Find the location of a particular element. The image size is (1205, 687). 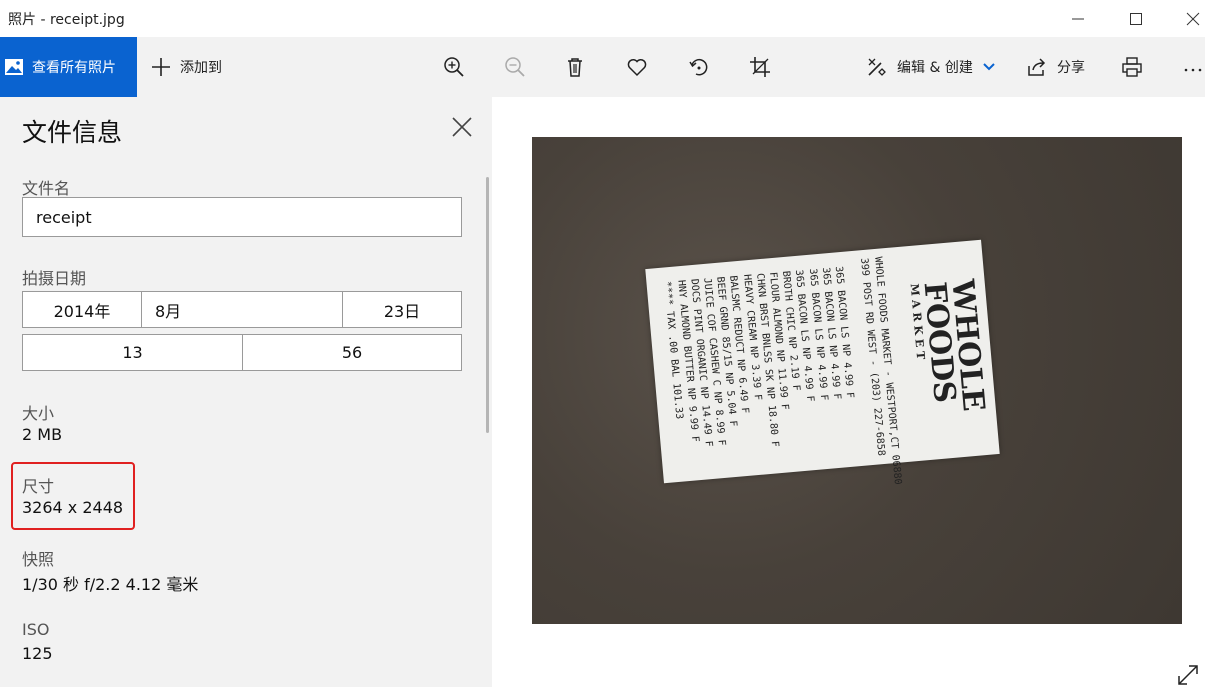

close-panel-icon is located at coordinates (462, 127).